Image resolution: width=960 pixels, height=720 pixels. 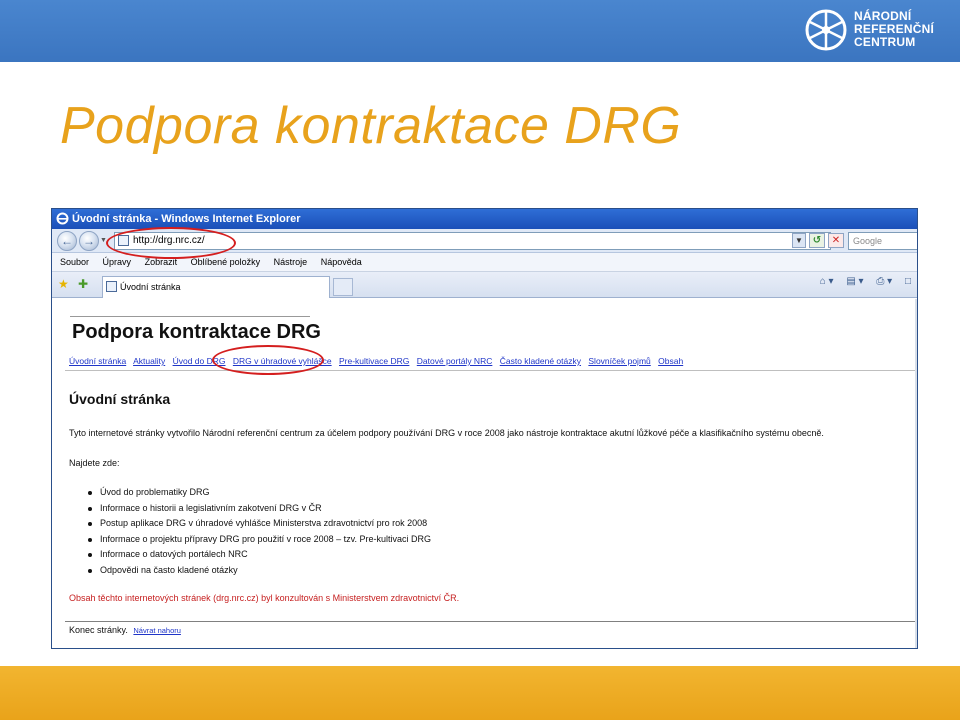 What do you see at coordinates (117, 262) in the screenshot?
I see `menu-upravy: Úpravy` at bounding box center [117, 262].